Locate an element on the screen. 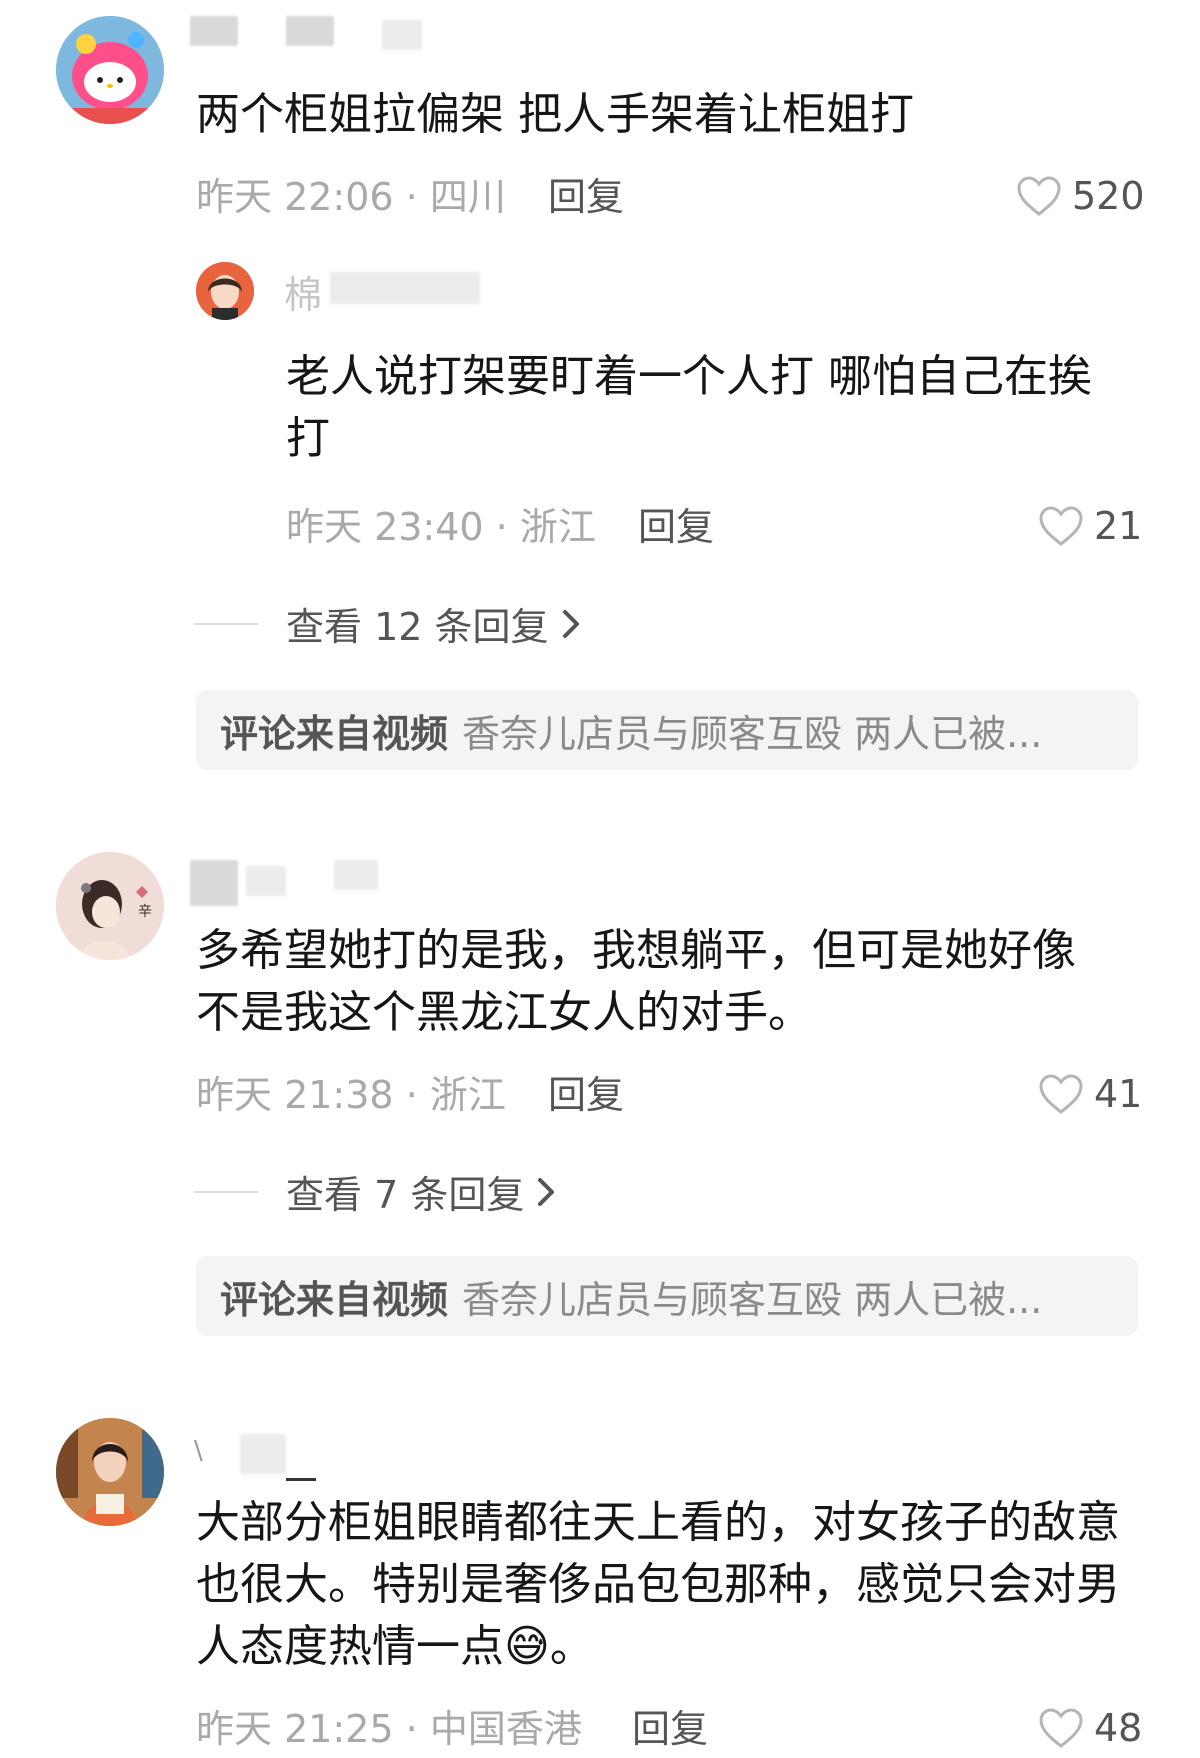  view-replies-label: 查看 7 条回复 is located at coordinates (405, 1195).